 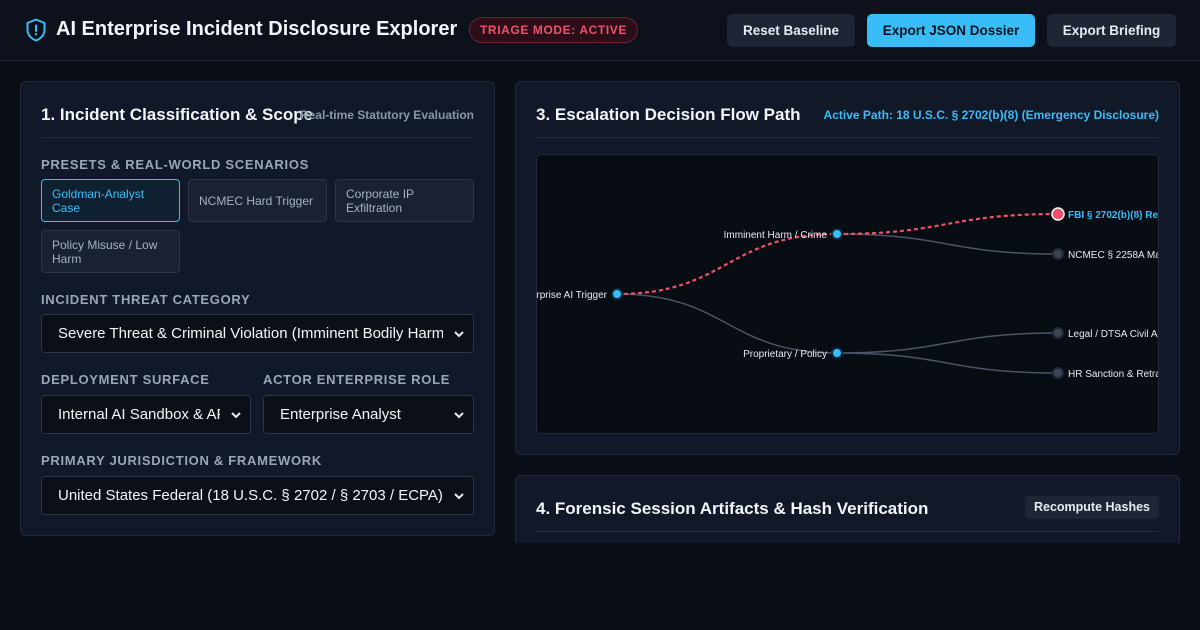 What do you see at coordinates (776, 235) in the screenshot?
I see `node-imminent-label: Imminent Harm / Crime` at bounding box center [776, 235].